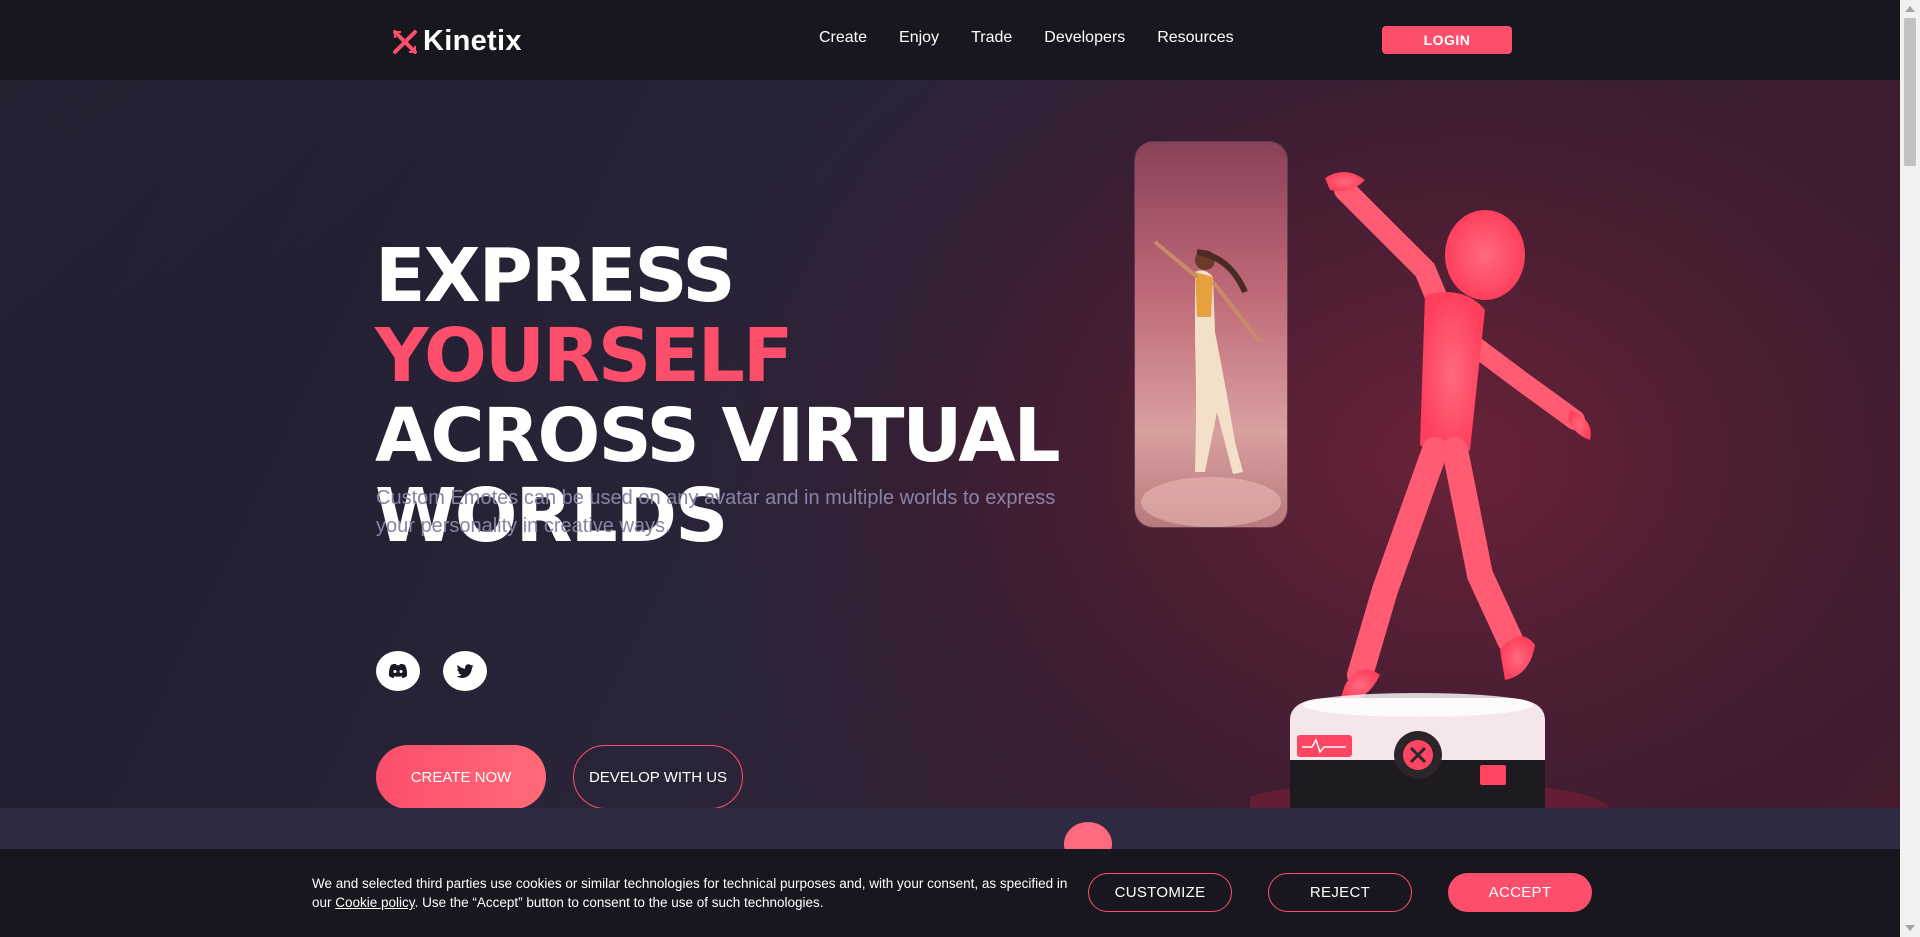 The height and width of the screenshot is (937, 1920). Describe the element at coordinates (1195, 38) in the screenshot. I see `nav-link-resources: Resources` at that location.